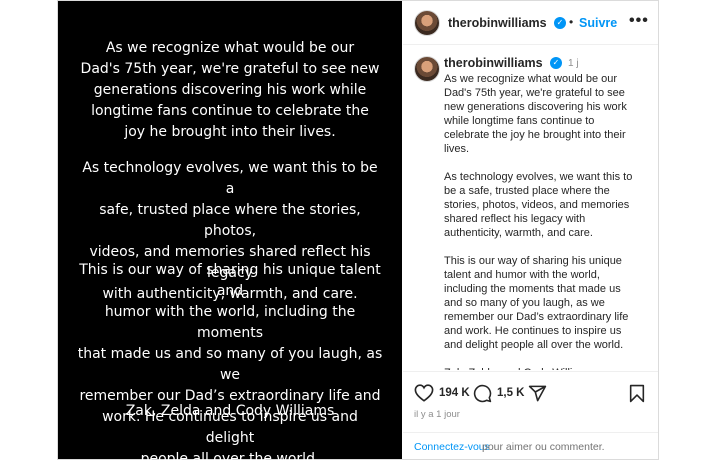 This screenshot has height=470, width=718. I want to click on caption-avatar, so click(427, 69).